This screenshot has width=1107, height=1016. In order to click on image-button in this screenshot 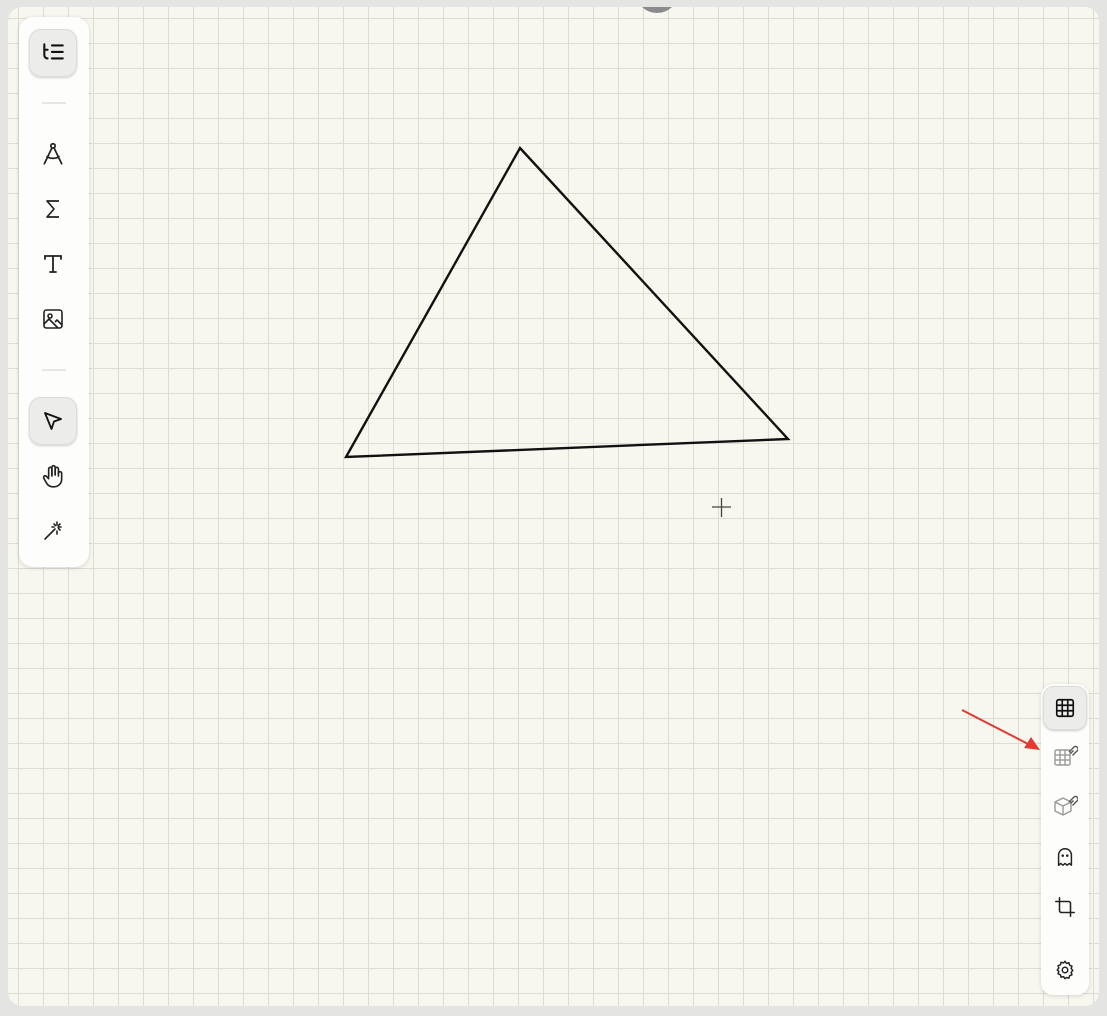, I will do `click(53, 319)`.